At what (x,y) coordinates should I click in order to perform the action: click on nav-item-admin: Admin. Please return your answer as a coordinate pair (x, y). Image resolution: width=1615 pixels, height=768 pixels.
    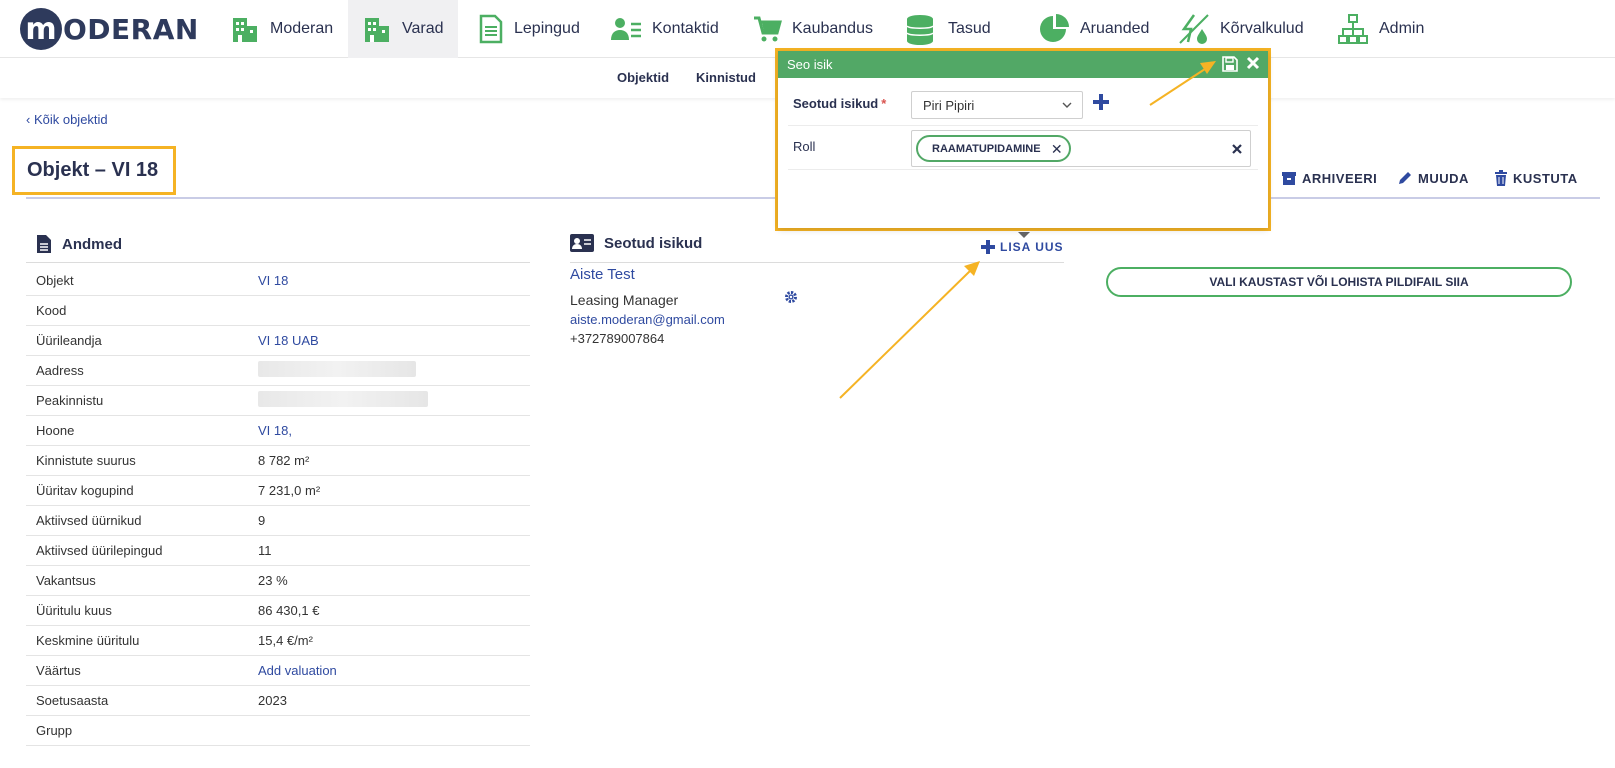
    Looking at the image, I should click on (1380, 29).